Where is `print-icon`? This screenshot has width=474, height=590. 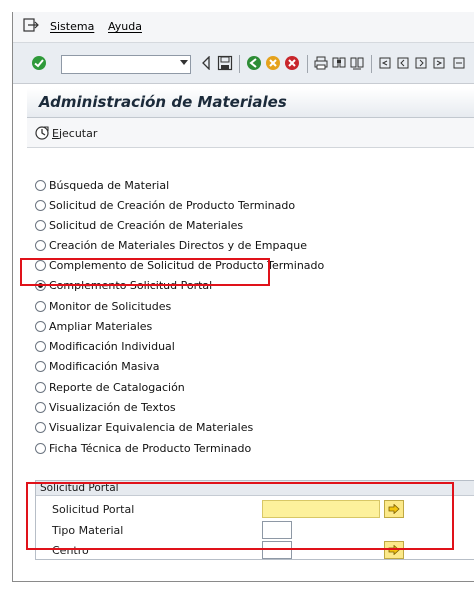
print-icon is located at coordinates (321, 63).